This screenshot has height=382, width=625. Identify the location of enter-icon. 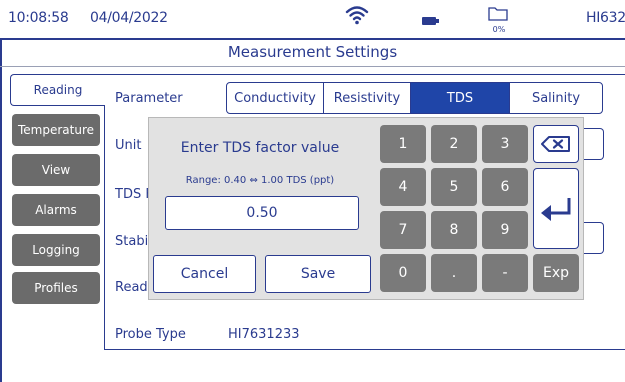
(556, 209).